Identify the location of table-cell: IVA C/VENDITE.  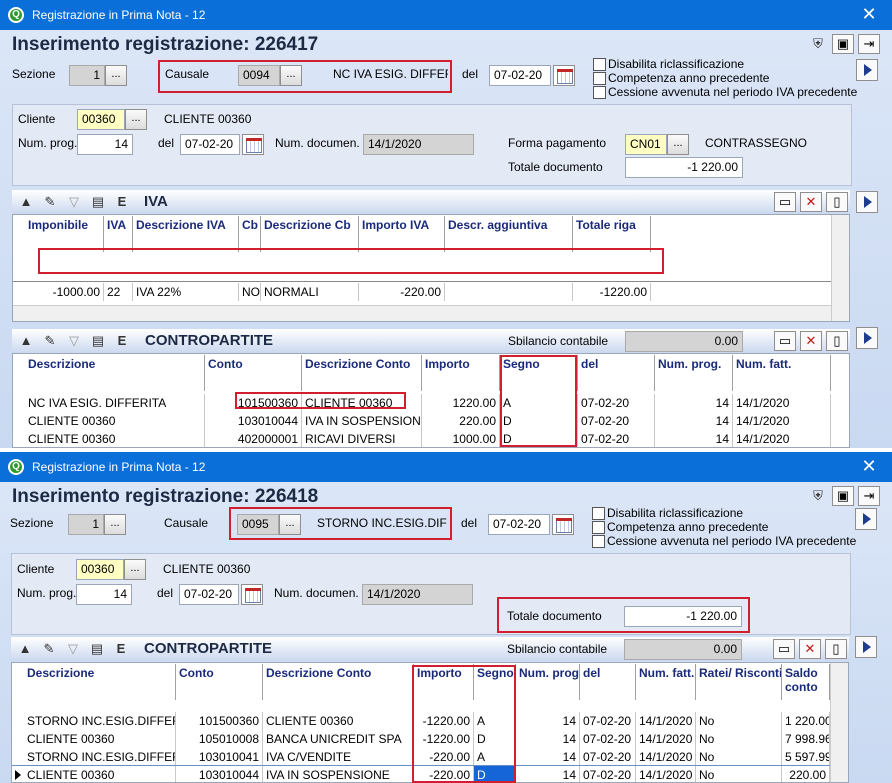
(338, 757).